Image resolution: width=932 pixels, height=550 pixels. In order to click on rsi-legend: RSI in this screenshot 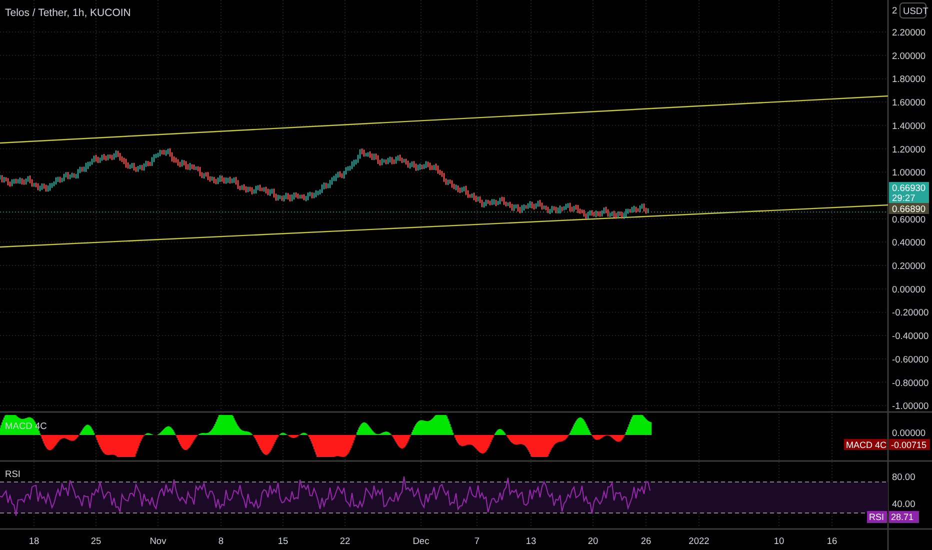, I will do `click(12, 474)`.